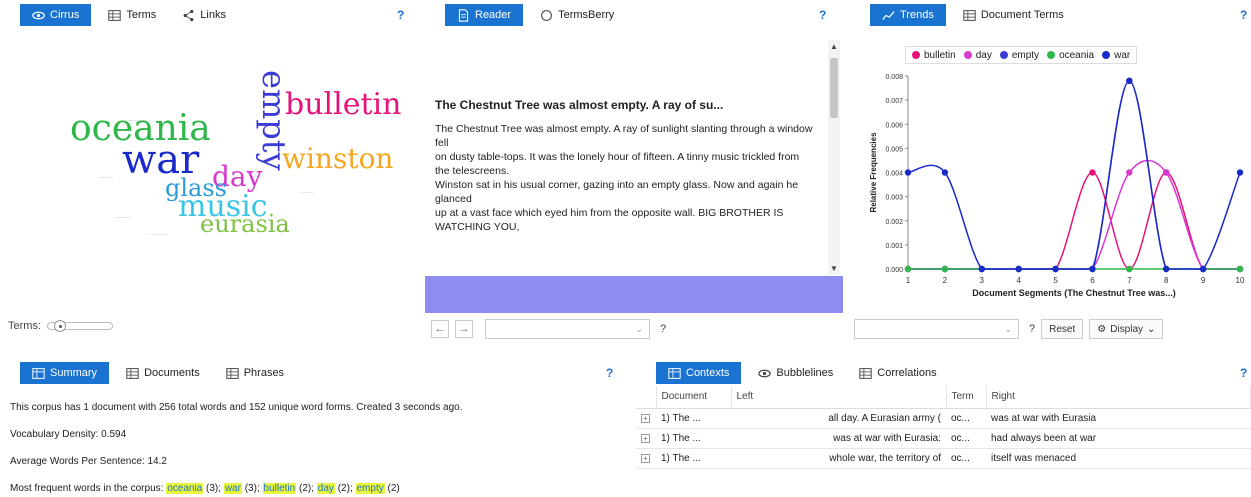  Describe the element at coordinates (1116, 55) in the screenshot. I see `legend-item-war: war` at that location.